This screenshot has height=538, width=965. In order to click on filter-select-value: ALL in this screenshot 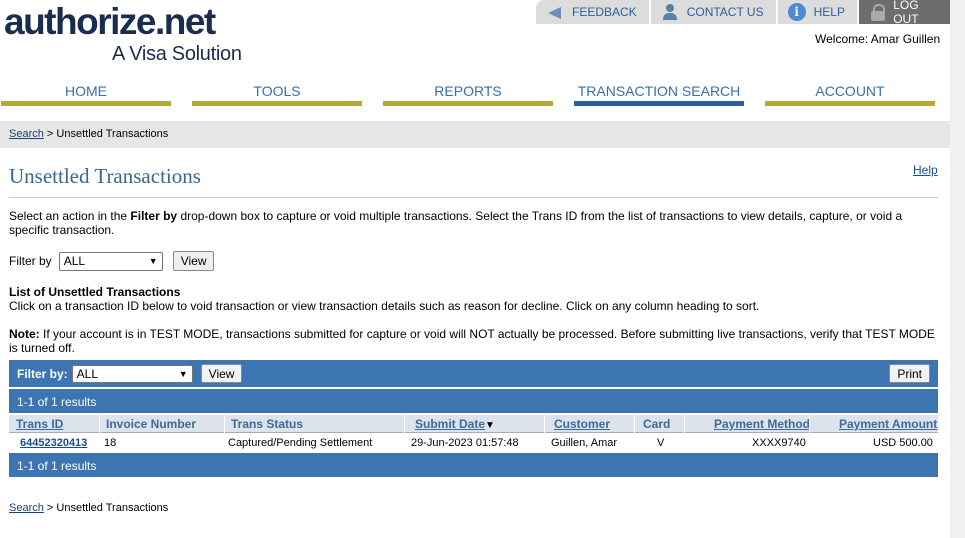, I will do `click(74, 261)`.